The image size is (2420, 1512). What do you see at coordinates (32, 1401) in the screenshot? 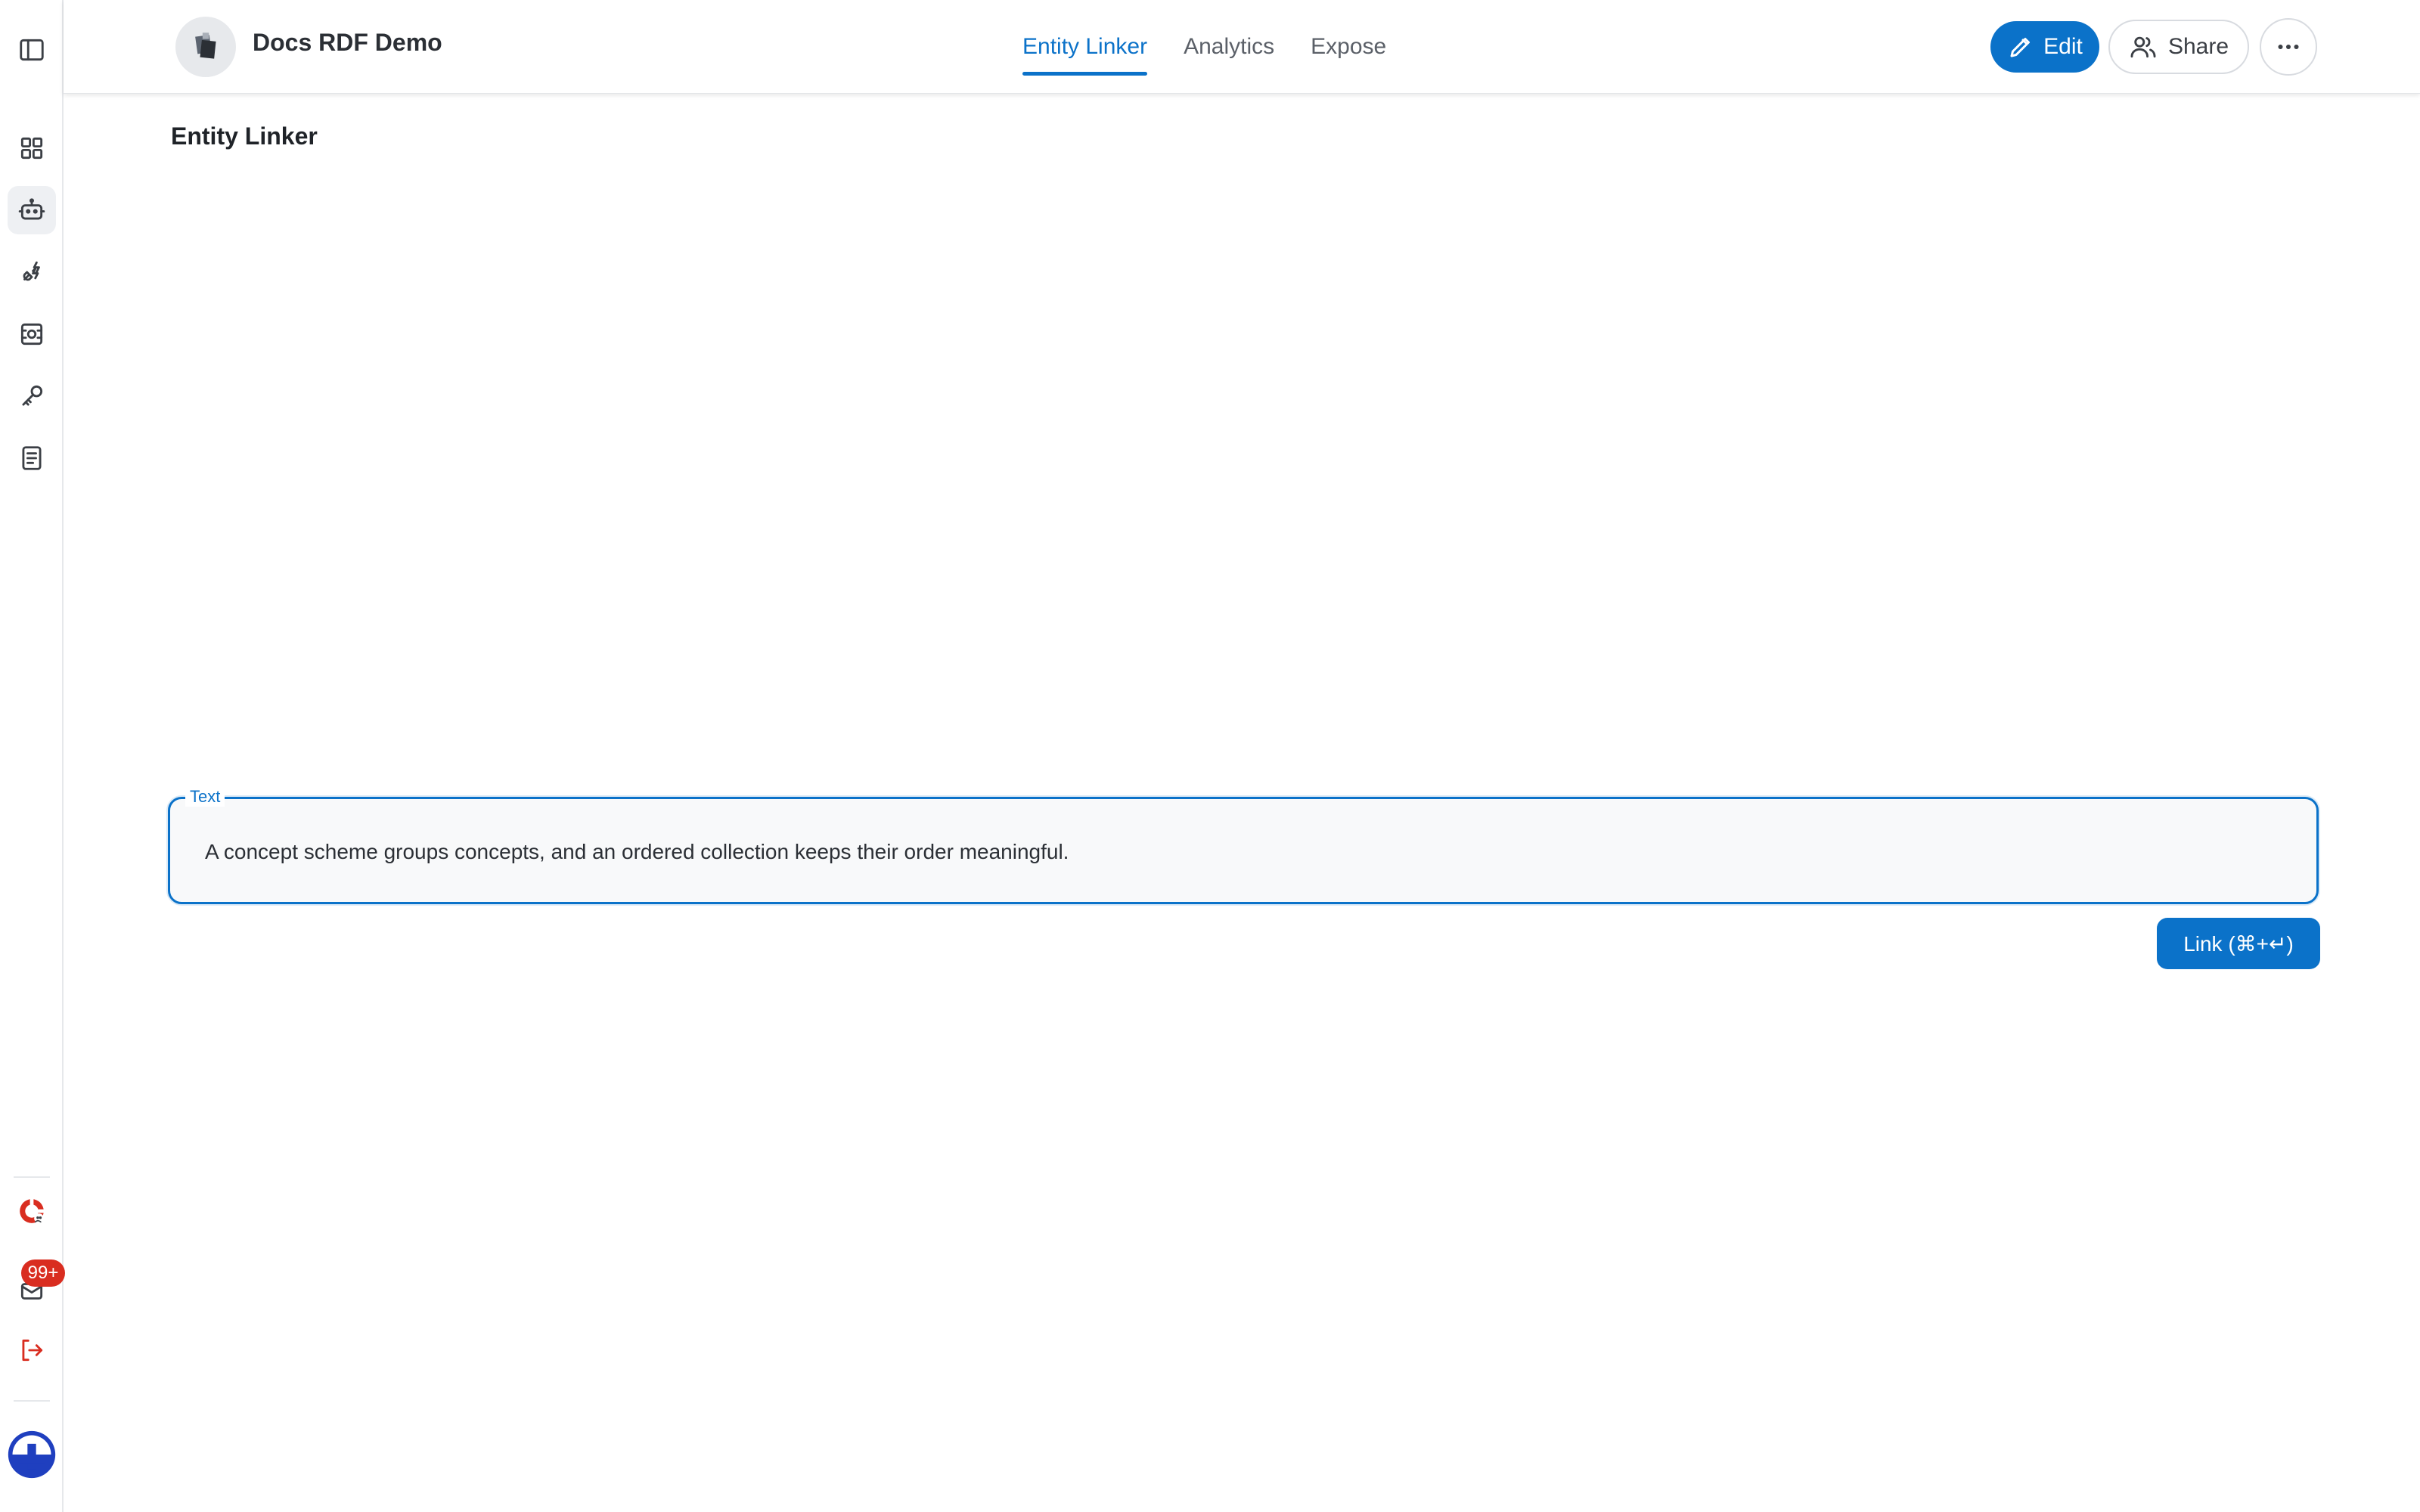
I see `rail-divider-bottom` at bounding box center [32, 1401].